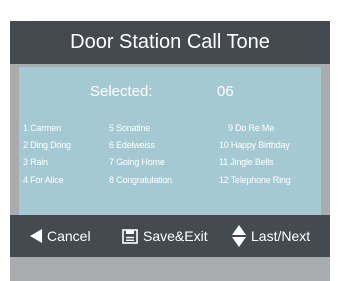 The height and width of the screenshot is (281, 340). Describe the element at coordinates (132, 145) in the screenshot. I see `tone-item-6: 6 Edelweiss` at that location.